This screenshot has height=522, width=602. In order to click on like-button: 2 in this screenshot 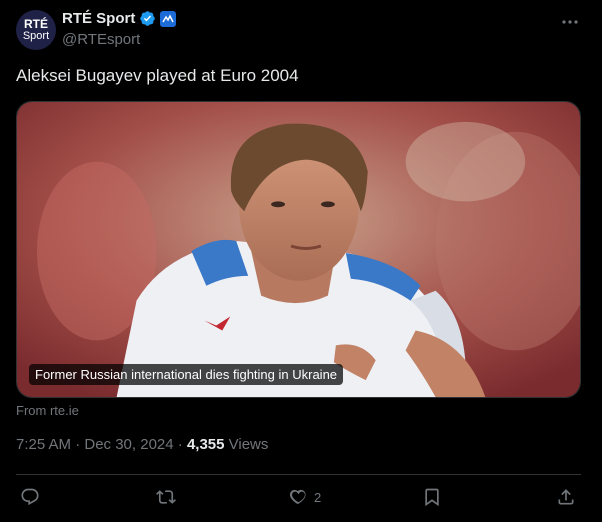, I will do `click(304, 497)`.